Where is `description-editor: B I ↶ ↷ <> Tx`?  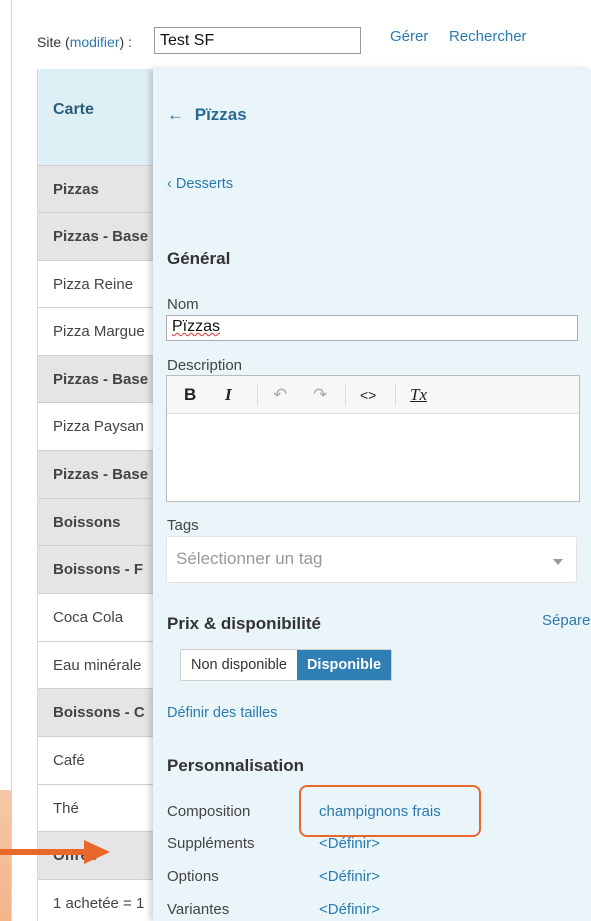
description-editor: B I ↶ ↷ <> Tx is located at coordinates (373, 438).